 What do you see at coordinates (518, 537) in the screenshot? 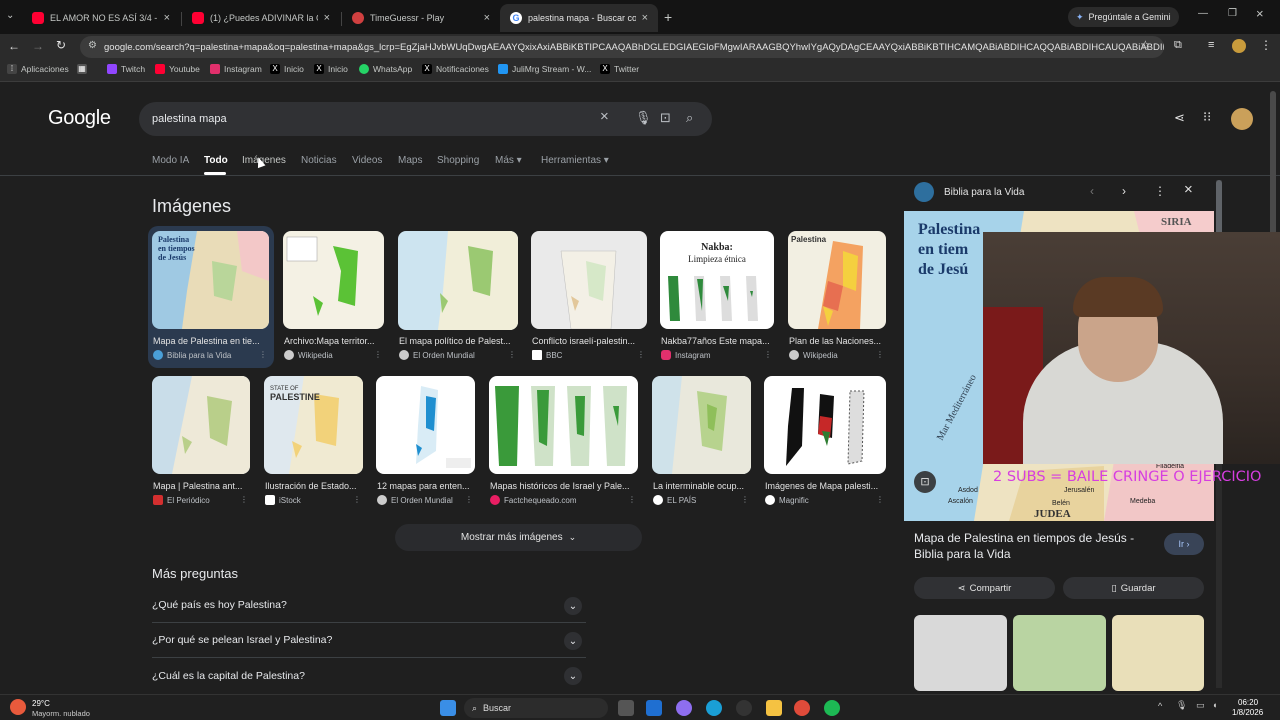
I see `show-more-images-button: Mostrar más imágenes ⌄` at bounding box center [518, 537].